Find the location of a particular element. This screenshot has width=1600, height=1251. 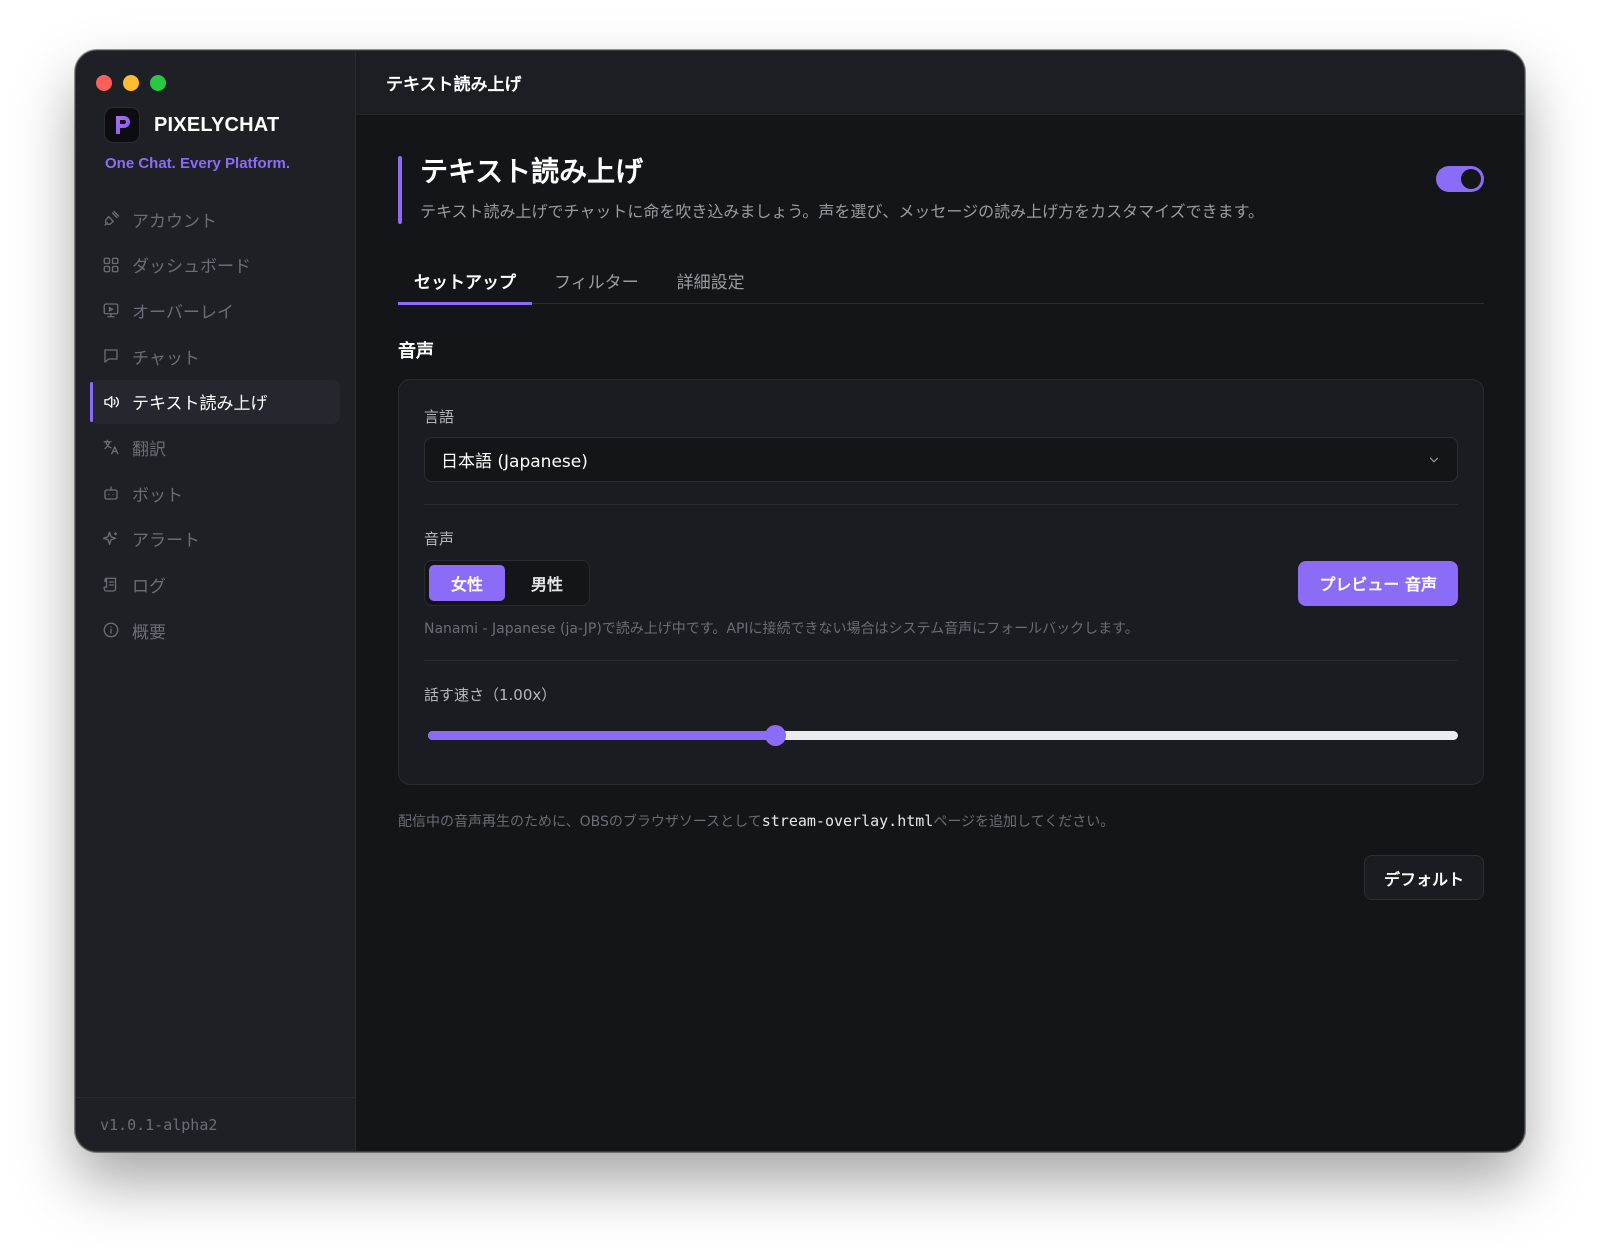

sidebar-item-label: テキスト読み上げ is located at coordinates (200, 404).